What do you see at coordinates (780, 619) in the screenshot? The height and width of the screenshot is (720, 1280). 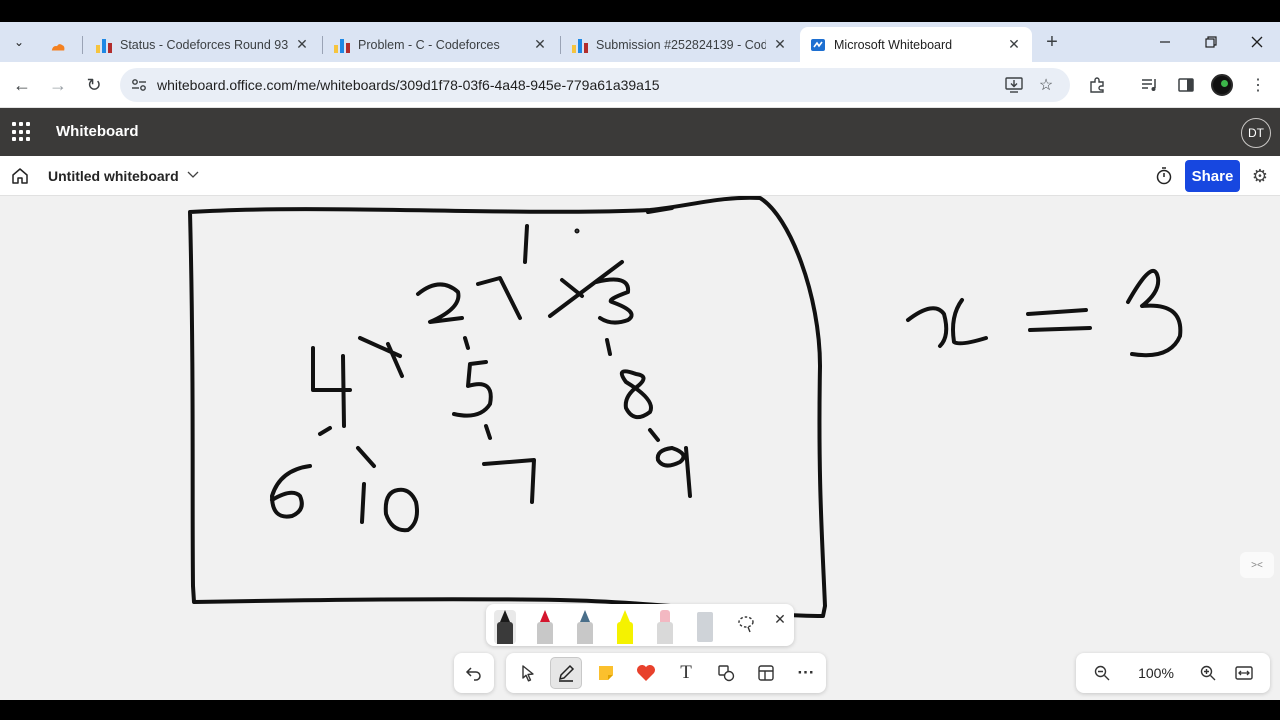 I see `close-pen-tray-icon: ✕` at bounding box center [780, 619].